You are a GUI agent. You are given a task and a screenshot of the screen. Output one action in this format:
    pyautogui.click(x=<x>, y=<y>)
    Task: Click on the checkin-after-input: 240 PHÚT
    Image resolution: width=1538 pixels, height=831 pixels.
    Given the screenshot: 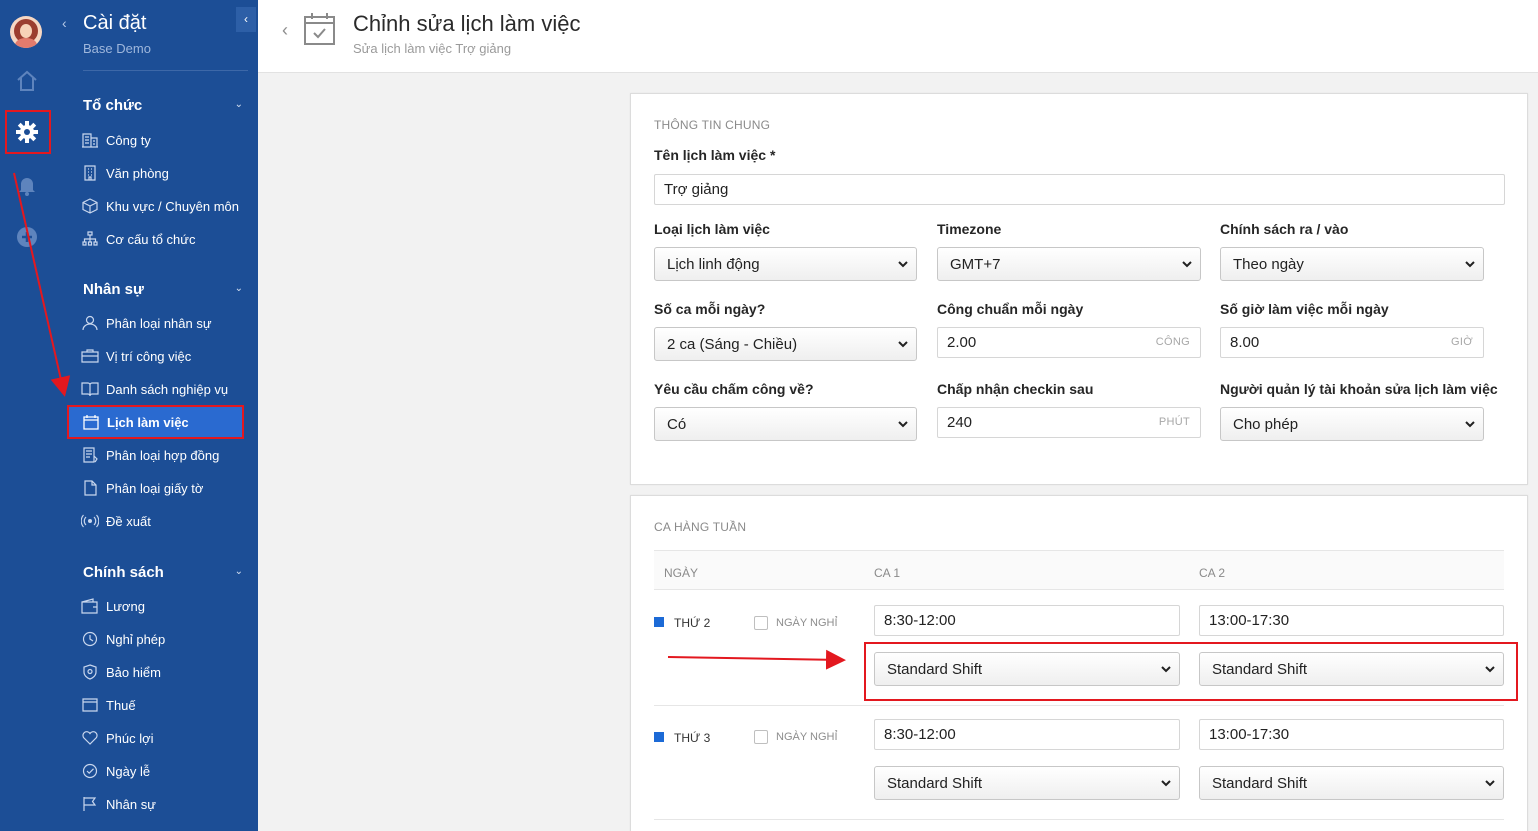 What is the action you would take?
    pyautogui.click(x=1069, y=422)
    